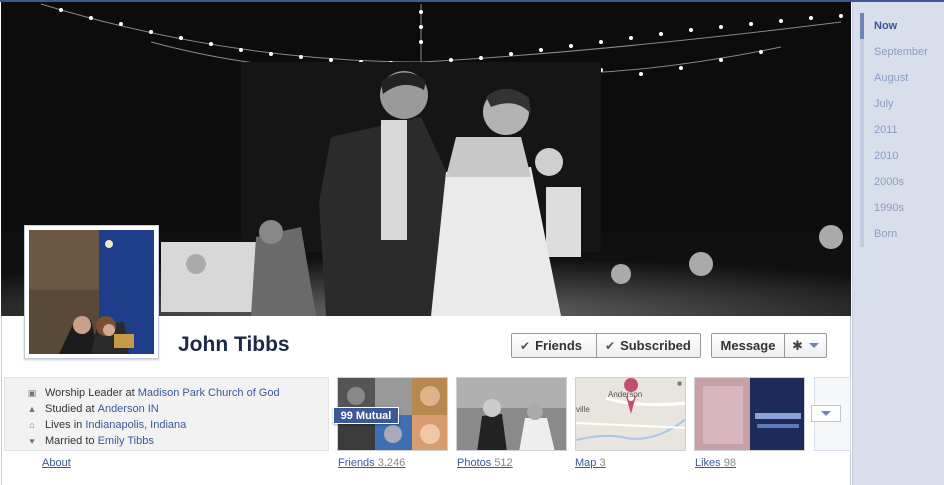 This screenshot has height=485, width=944. I want to click on info-married-prefix: Married to, so click(70, 441).